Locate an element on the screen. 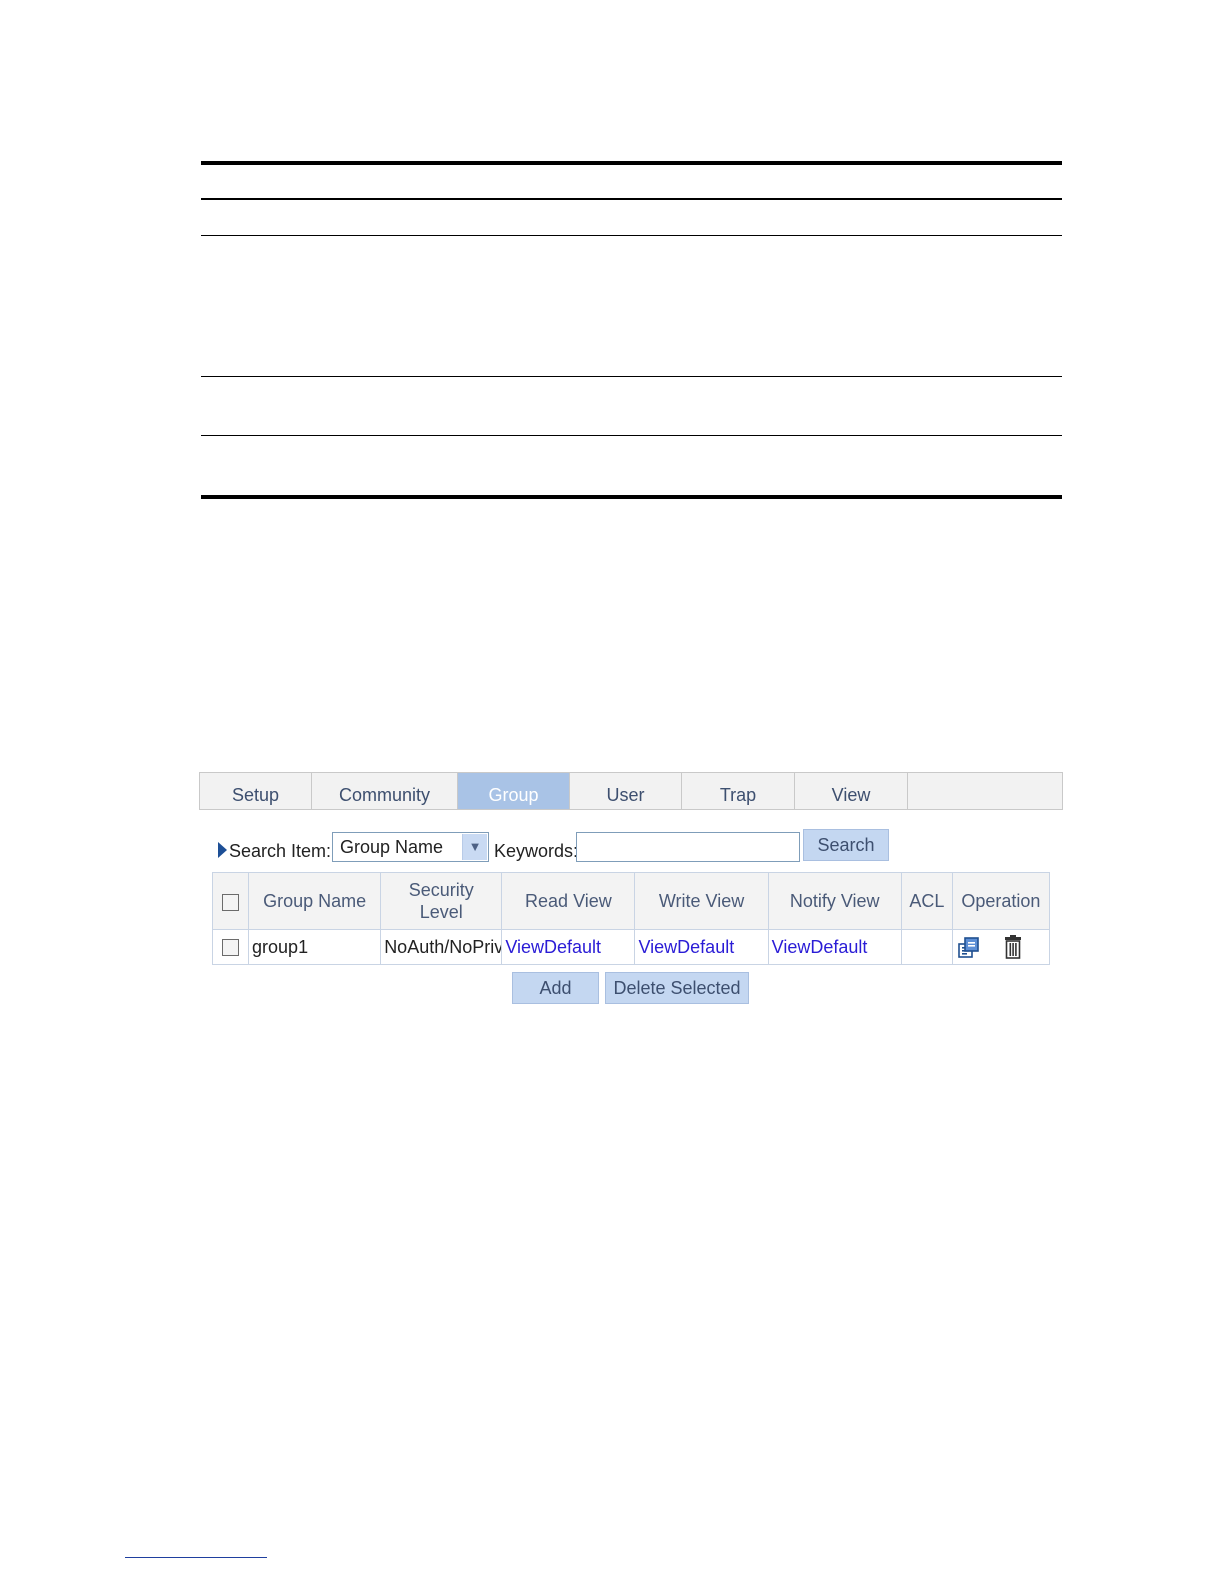  select-all-cell is located at coordinates (230, 901).